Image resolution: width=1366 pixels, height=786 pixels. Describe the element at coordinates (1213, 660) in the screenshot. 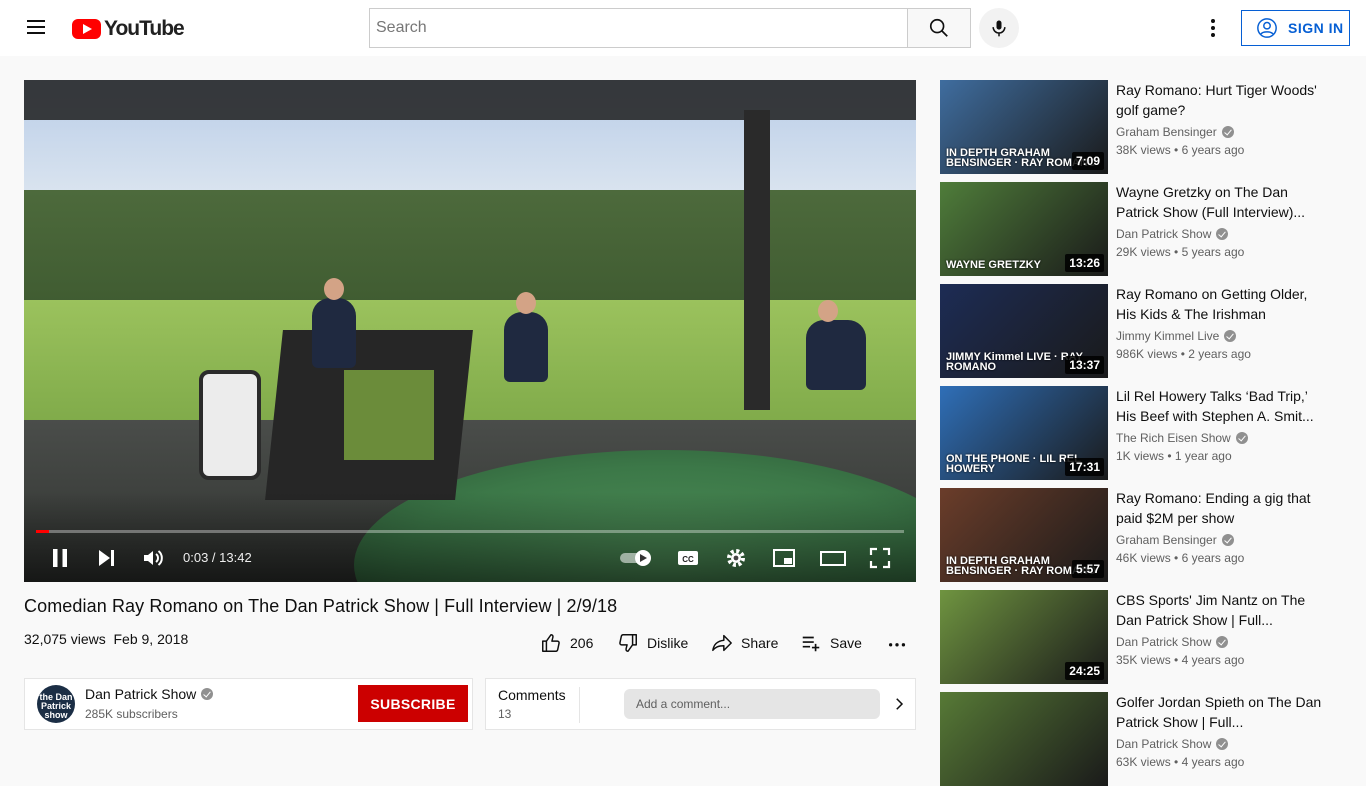

I see `recommended-age: 4 years ago` at that location.